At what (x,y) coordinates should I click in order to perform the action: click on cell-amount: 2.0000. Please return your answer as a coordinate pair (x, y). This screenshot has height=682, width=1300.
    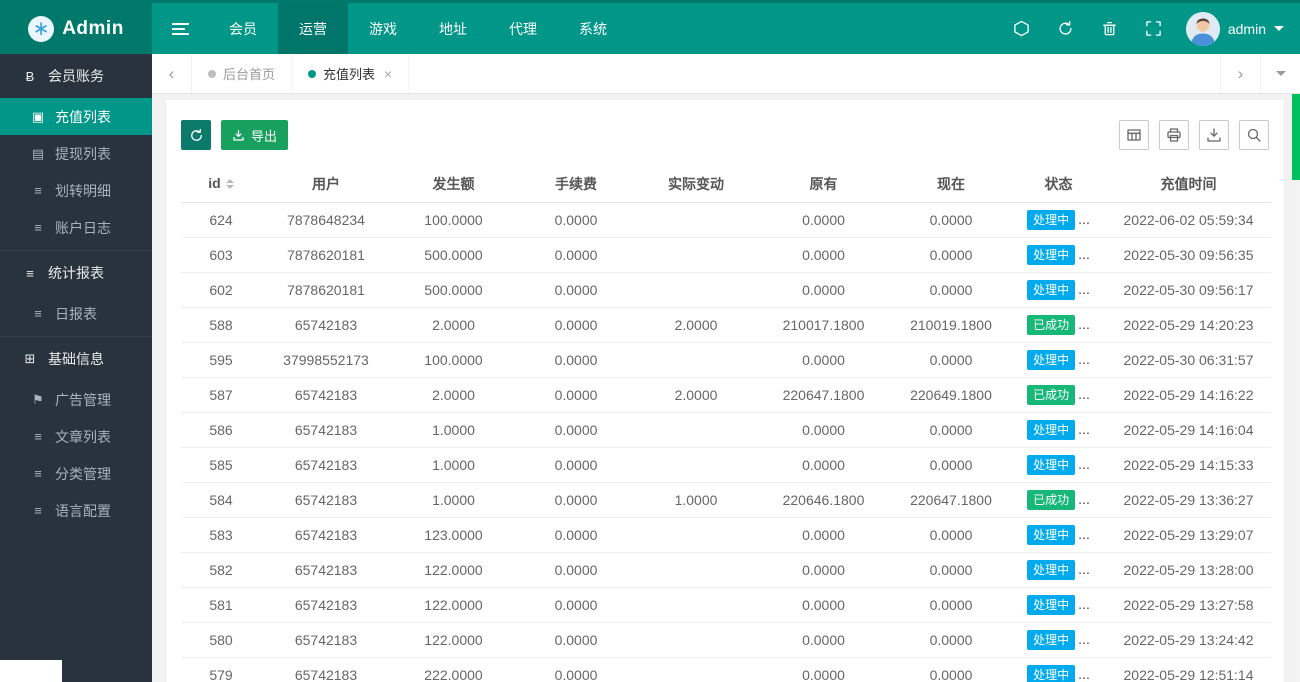
    Looking at the image, I should click on (453, 325).